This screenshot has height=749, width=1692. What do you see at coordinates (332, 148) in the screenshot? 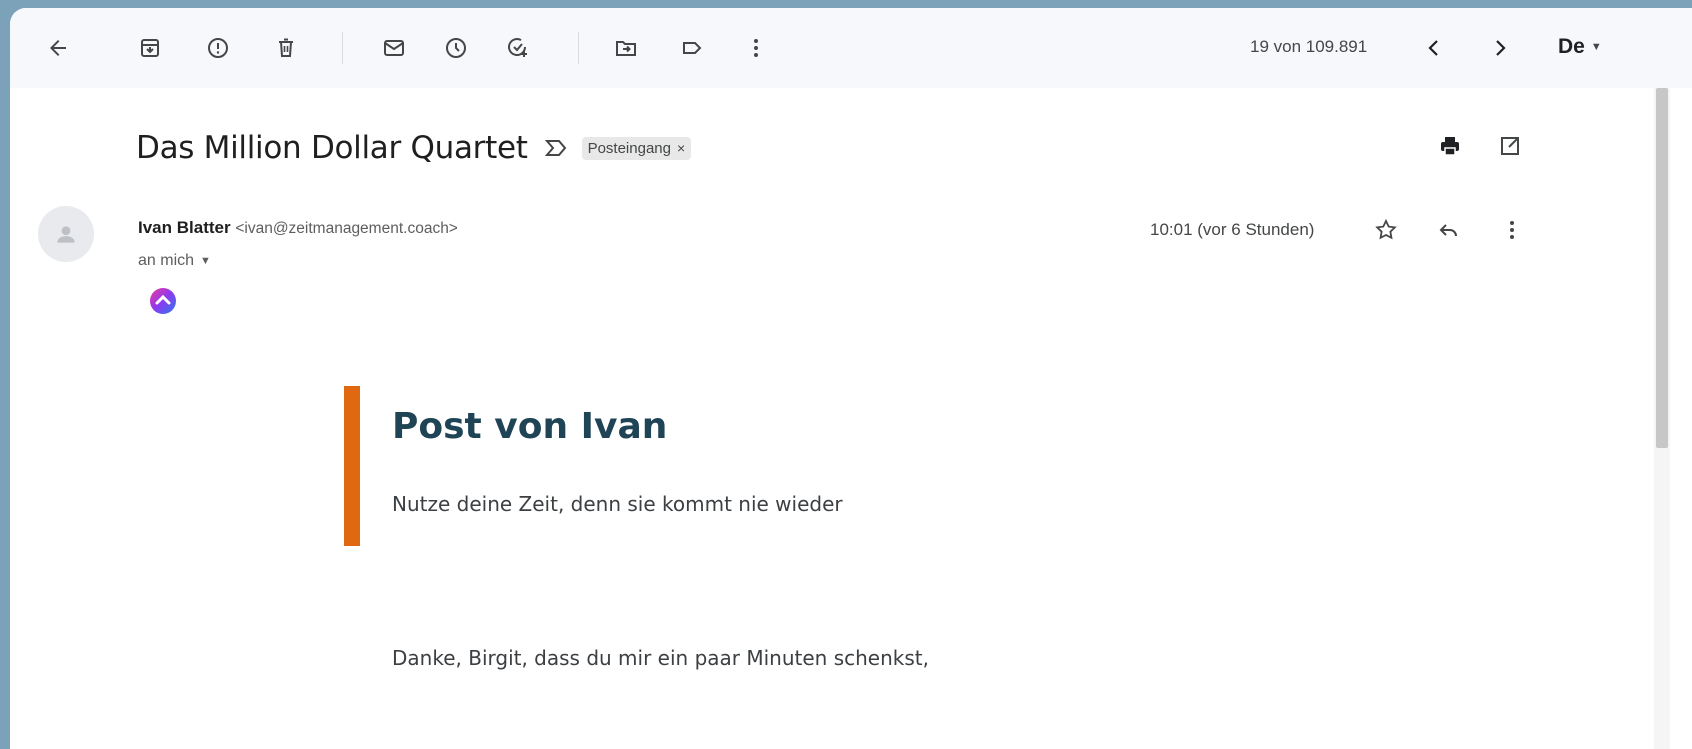
I see `email-subject: Das Million Dollar Quartet` at bounding box center [332, 148].